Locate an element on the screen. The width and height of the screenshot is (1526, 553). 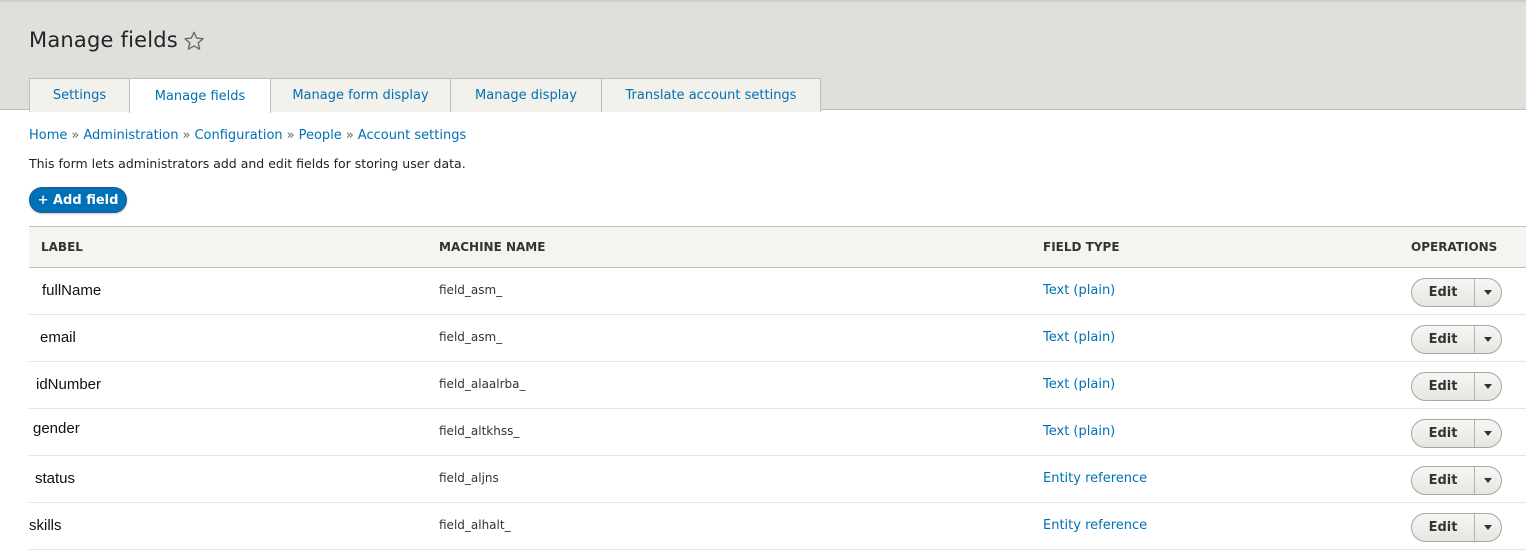
table-row: status field_aljns Entity reference Edit is located at coordinates (777, 479).